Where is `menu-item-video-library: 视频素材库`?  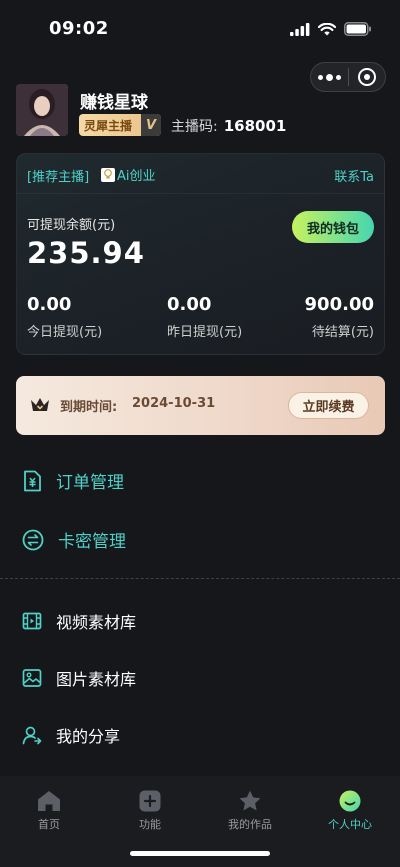
menu-item-video-library: 视频素材库 is located at coordinates (79, 621).